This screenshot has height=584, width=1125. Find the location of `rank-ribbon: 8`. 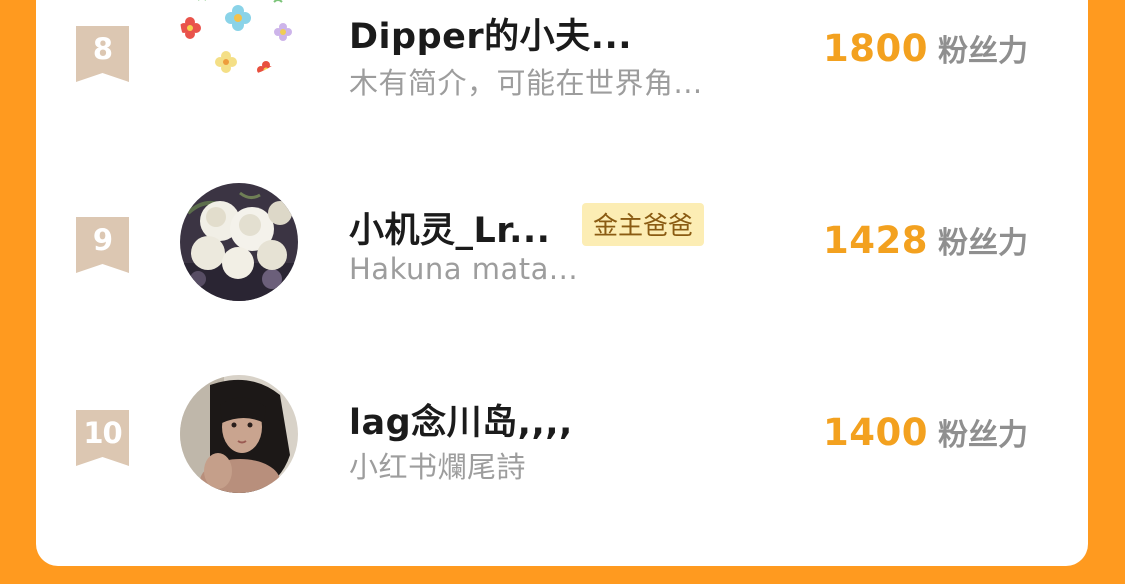

rank-ribbon: 8 is located at coordinates (102, 54).